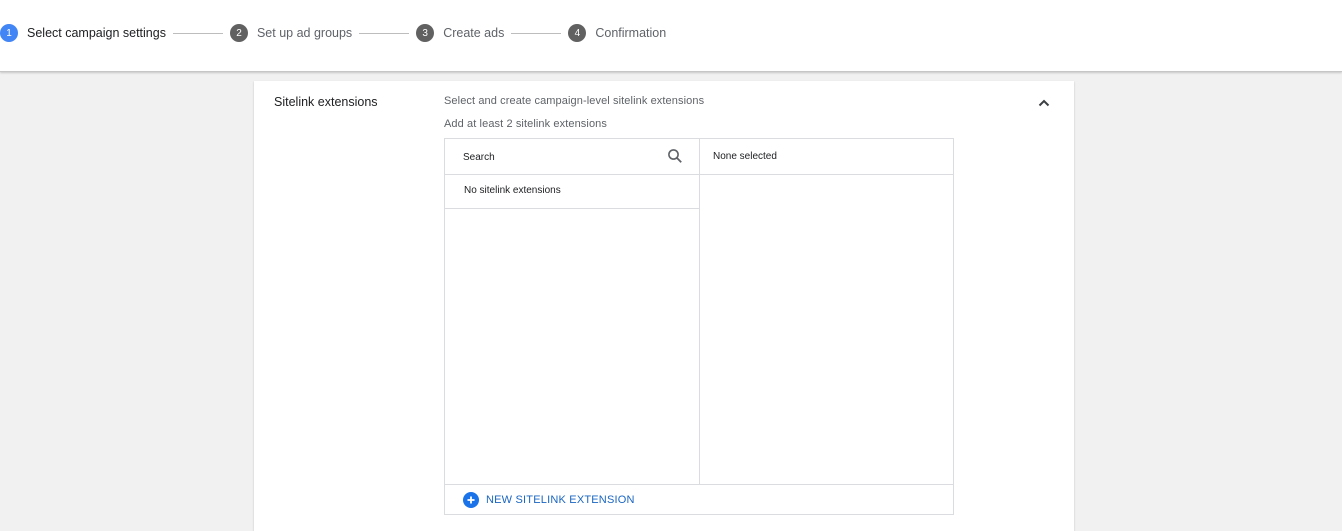 The image size is (1342, 531). I want to click on step-4: 4 Confirmation, so click(617, 33).